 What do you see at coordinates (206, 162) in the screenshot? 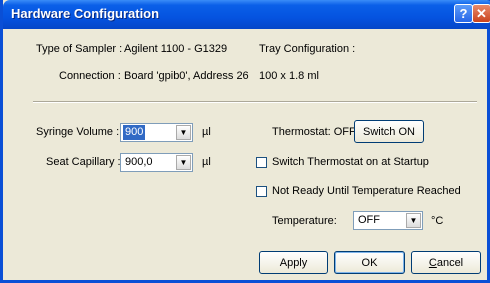
I see `seat-capillary-unit: µl` at bounding box center [206, 162].